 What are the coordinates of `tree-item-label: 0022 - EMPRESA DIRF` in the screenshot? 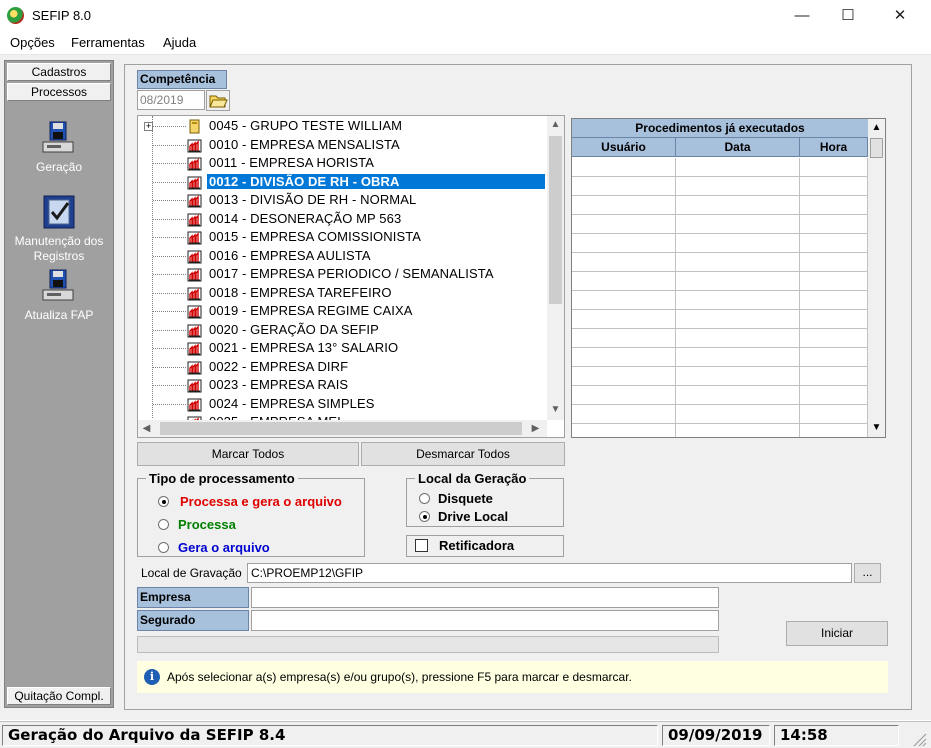 It's located at (278, 366).